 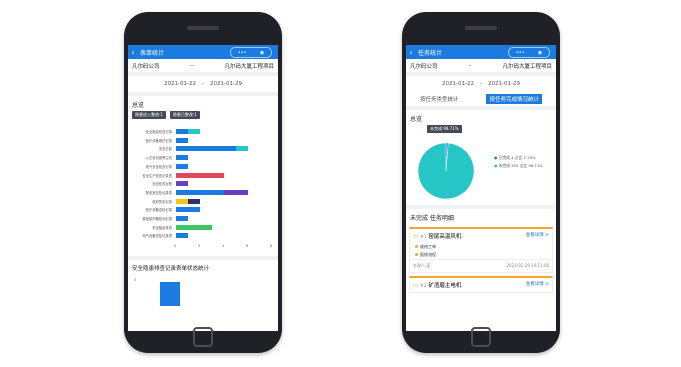 I want to click on pie-slice, so click(x=446, y=171).